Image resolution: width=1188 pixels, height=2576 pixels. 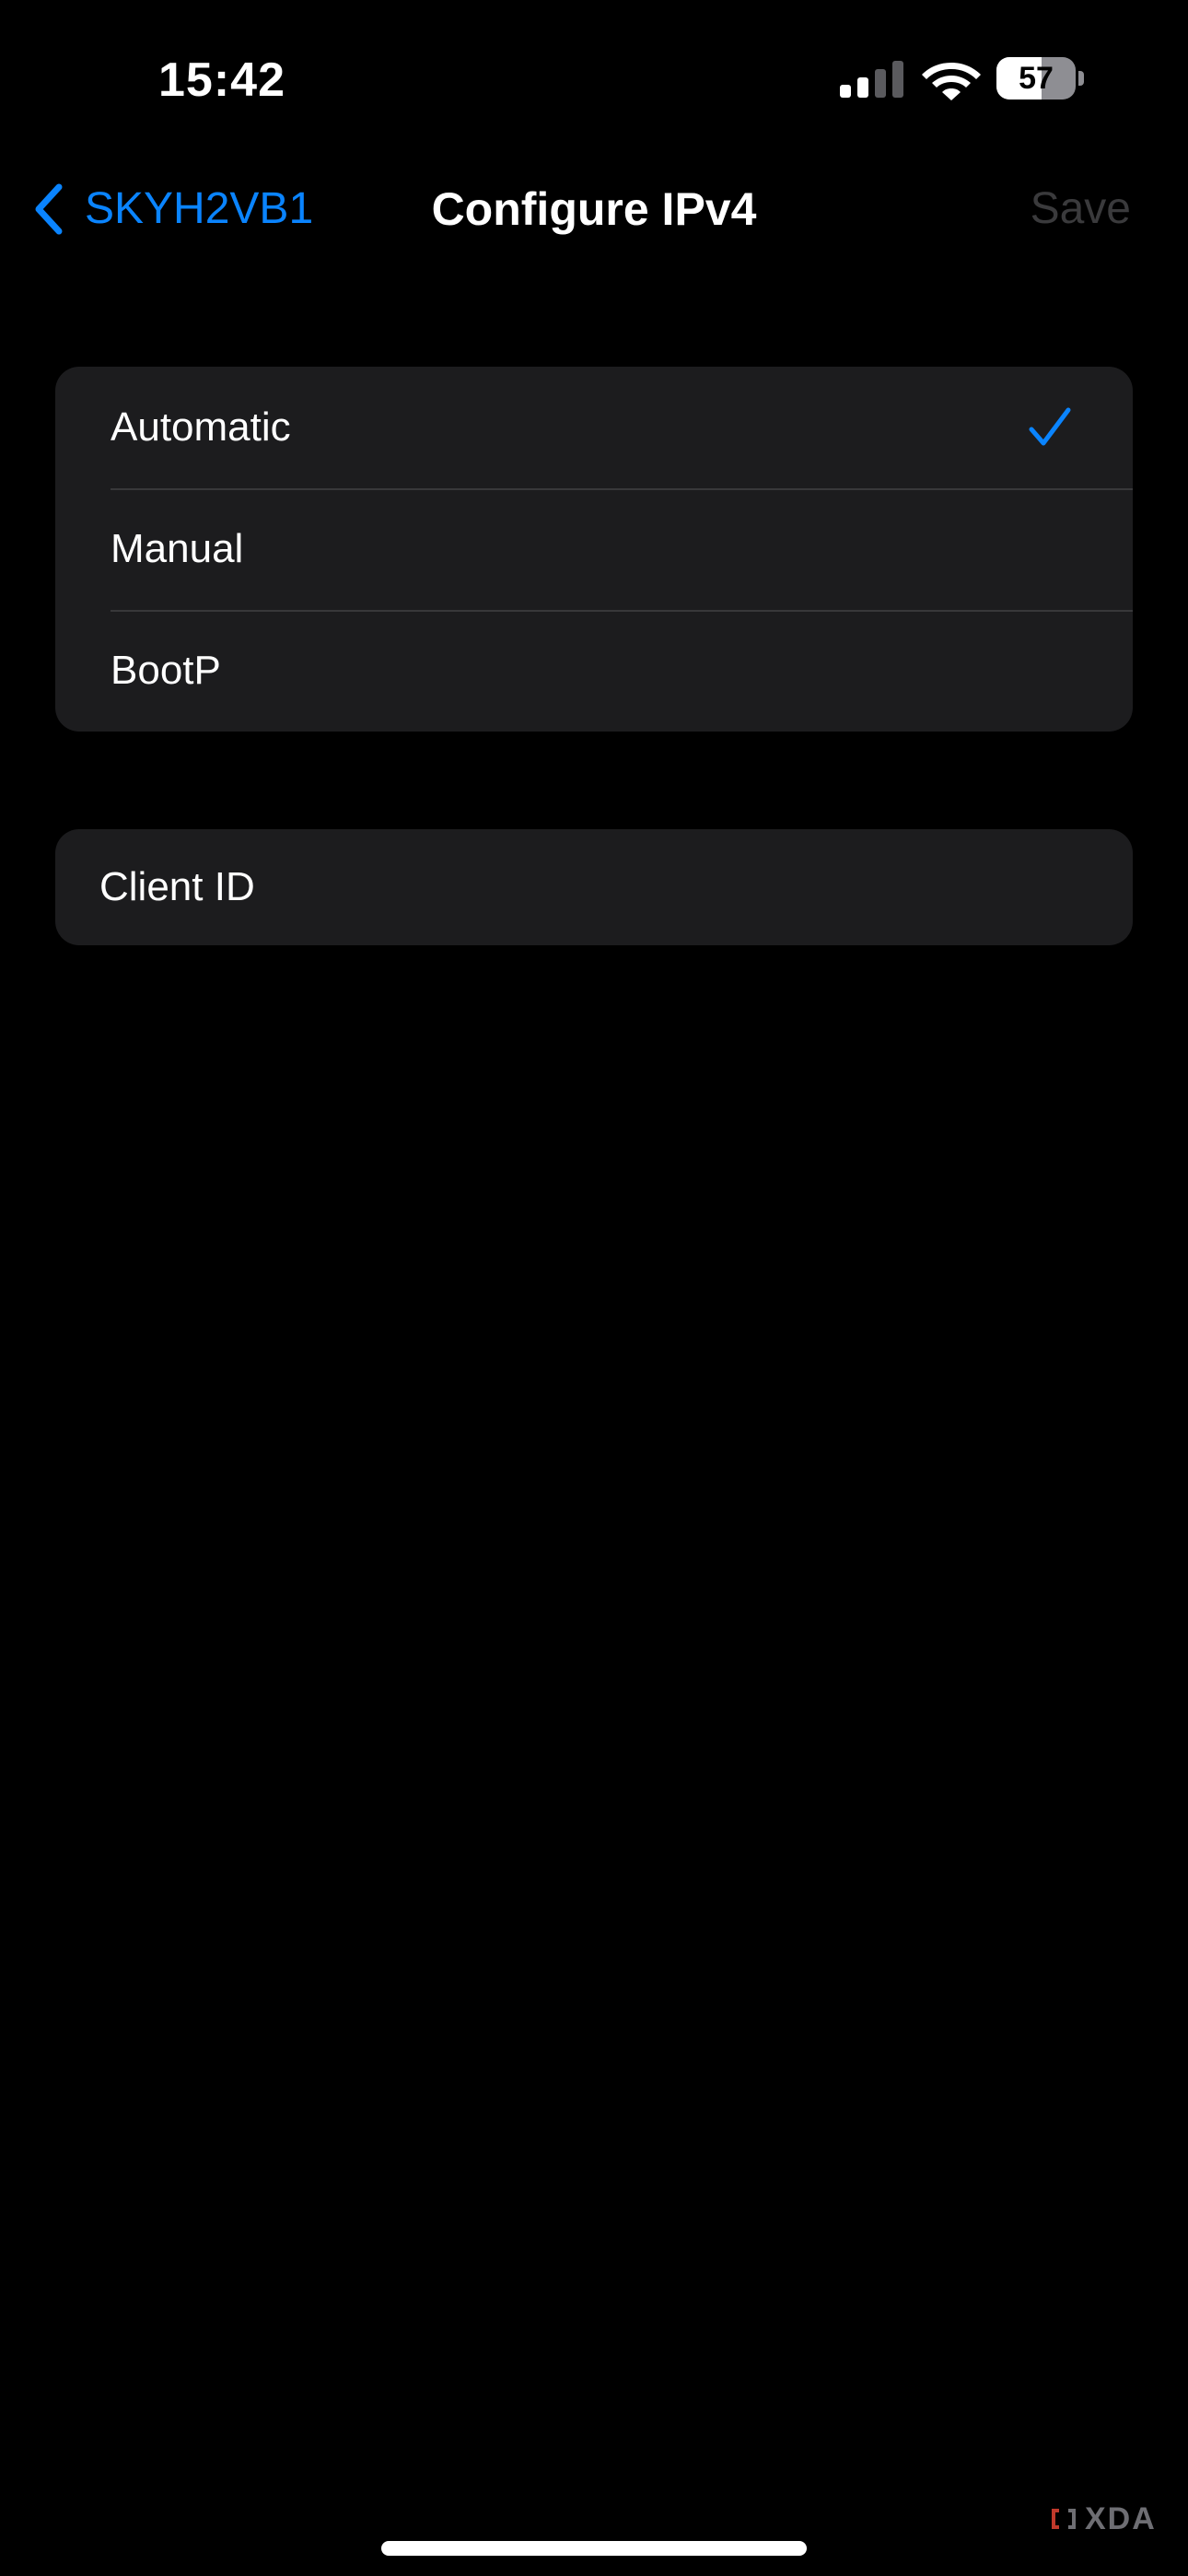 I want to click on option-label: Manual, so click(x=177, y=548).